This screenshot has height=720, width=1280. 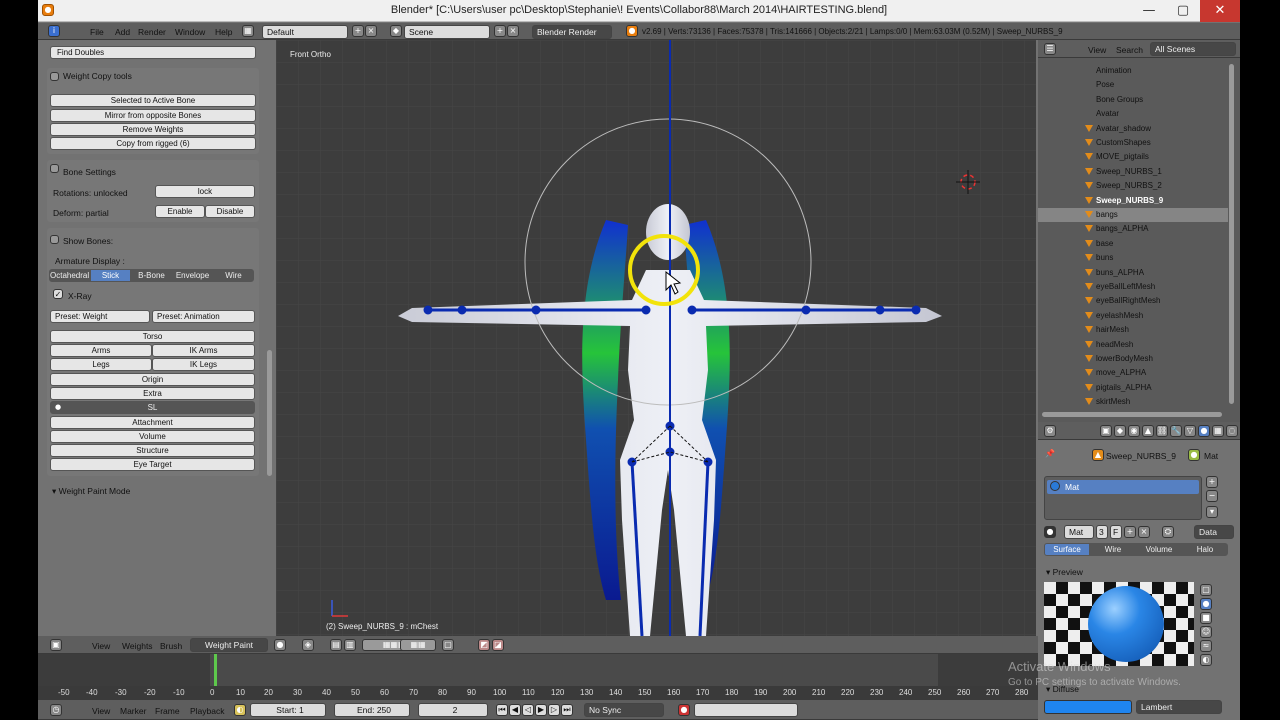 What do you see at coordinates (1133, 402) in the screenshot?
I see `outliner-row: skirtMesh` at bounding box center [1133, 402].